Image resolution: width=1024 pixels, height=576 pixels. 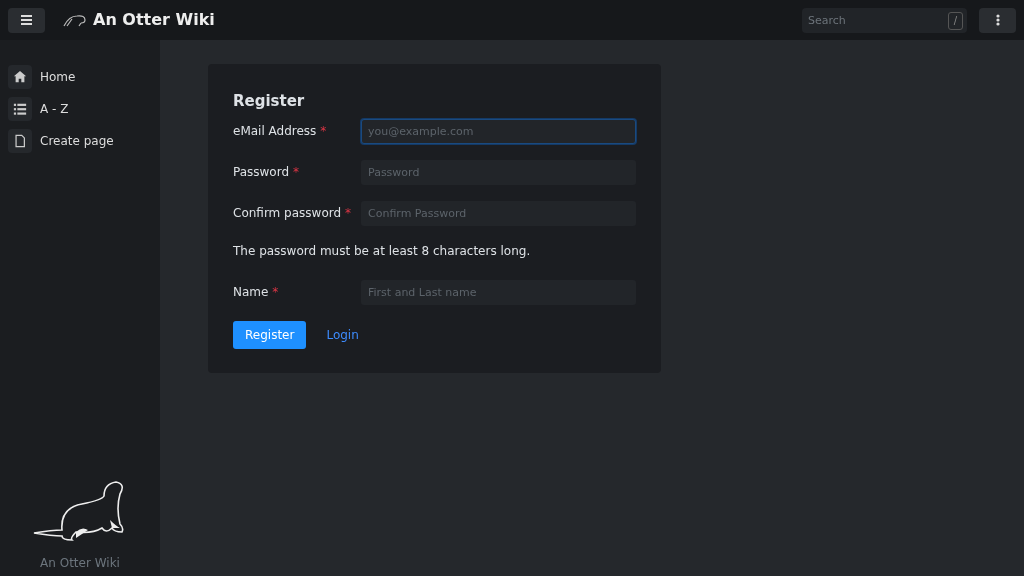 I want to click on sidebar-item: Home, so click(x=80, y=77).